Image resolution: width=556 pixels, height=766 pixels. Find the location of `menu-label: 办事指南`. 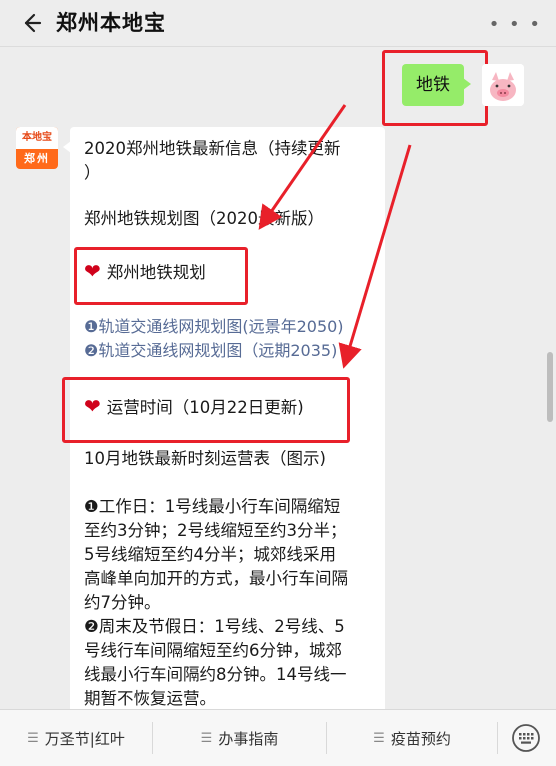

menu-label: 办事指南 is located at coordinates (248, 738).